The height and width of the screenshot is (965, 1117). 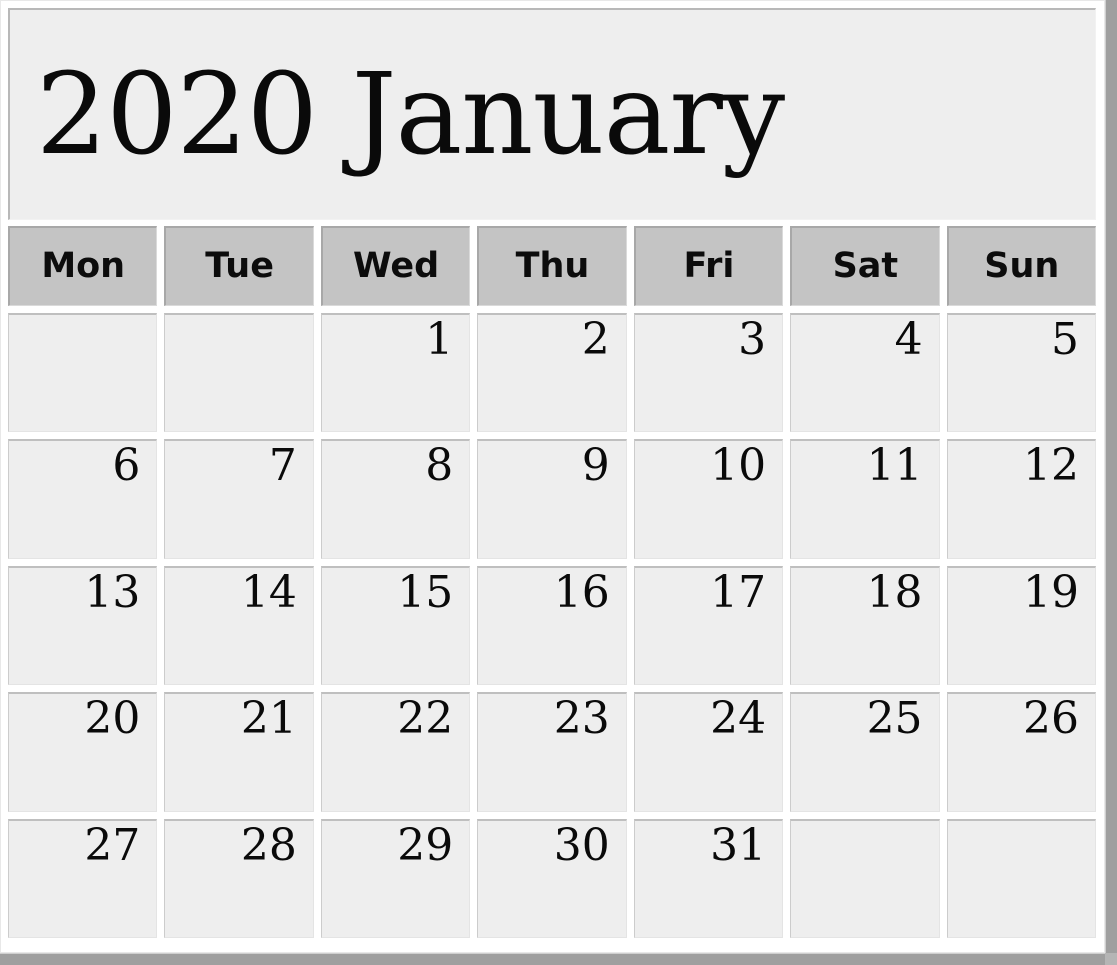 What do you see at coordinates (1021, 499) in the screenshot?
I see `day-cell: 12` at bounding box center [1021, 499].